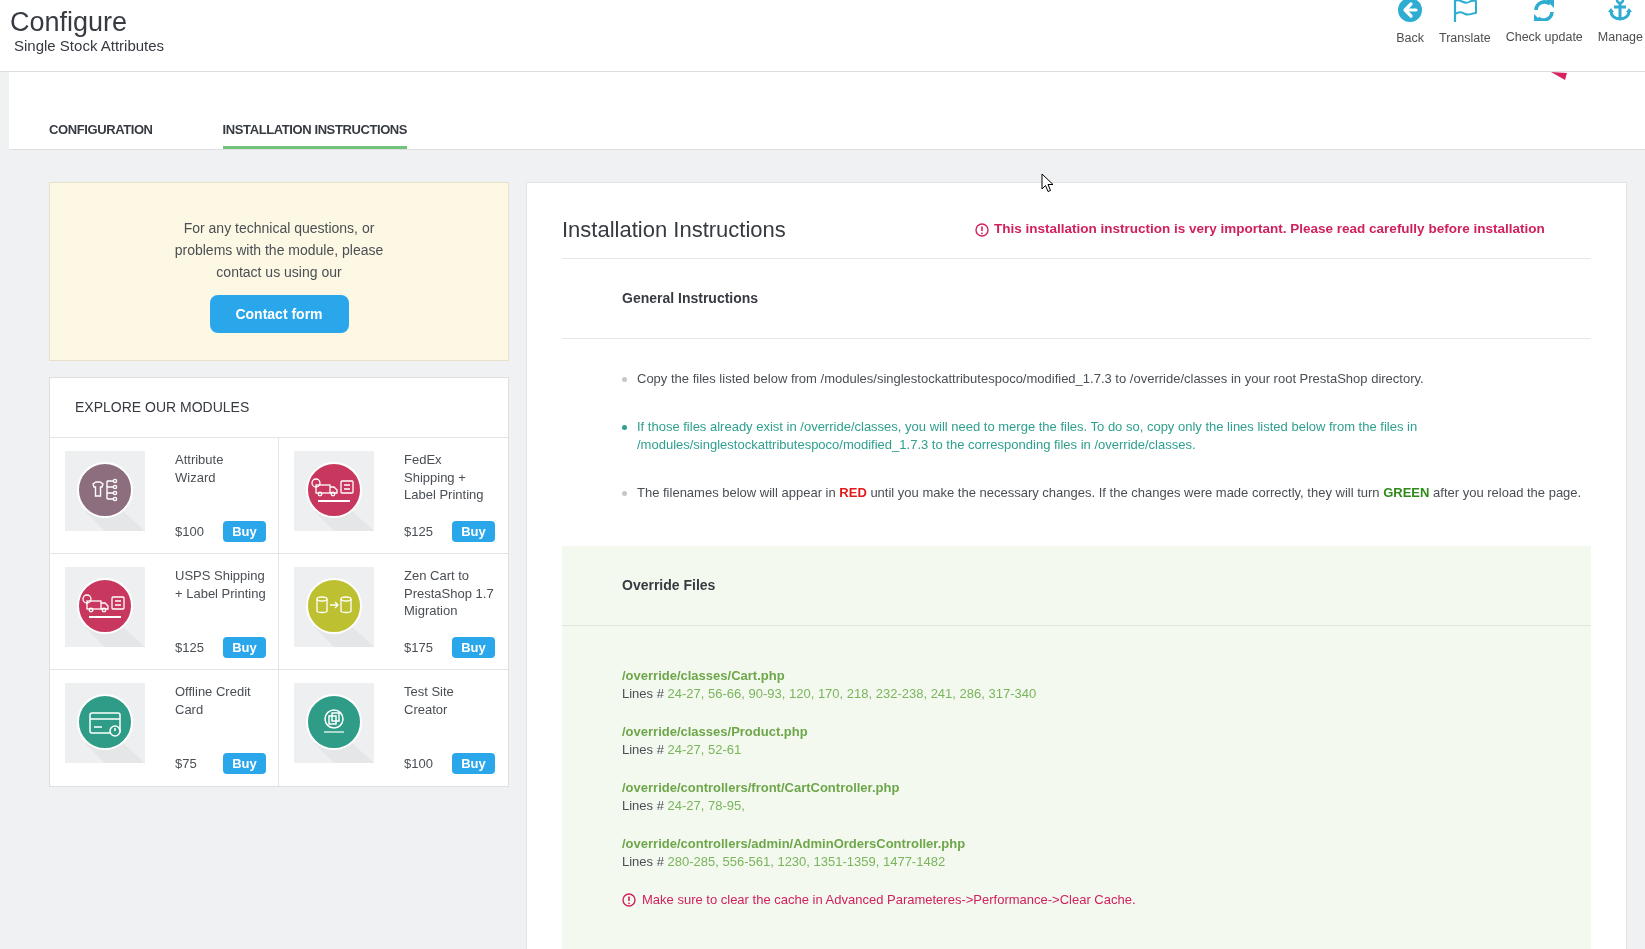  Describe the element at coordinates (444, 477) in the screenshot. I see `module-name: FedEx Shipping + Label Printing` at that location.